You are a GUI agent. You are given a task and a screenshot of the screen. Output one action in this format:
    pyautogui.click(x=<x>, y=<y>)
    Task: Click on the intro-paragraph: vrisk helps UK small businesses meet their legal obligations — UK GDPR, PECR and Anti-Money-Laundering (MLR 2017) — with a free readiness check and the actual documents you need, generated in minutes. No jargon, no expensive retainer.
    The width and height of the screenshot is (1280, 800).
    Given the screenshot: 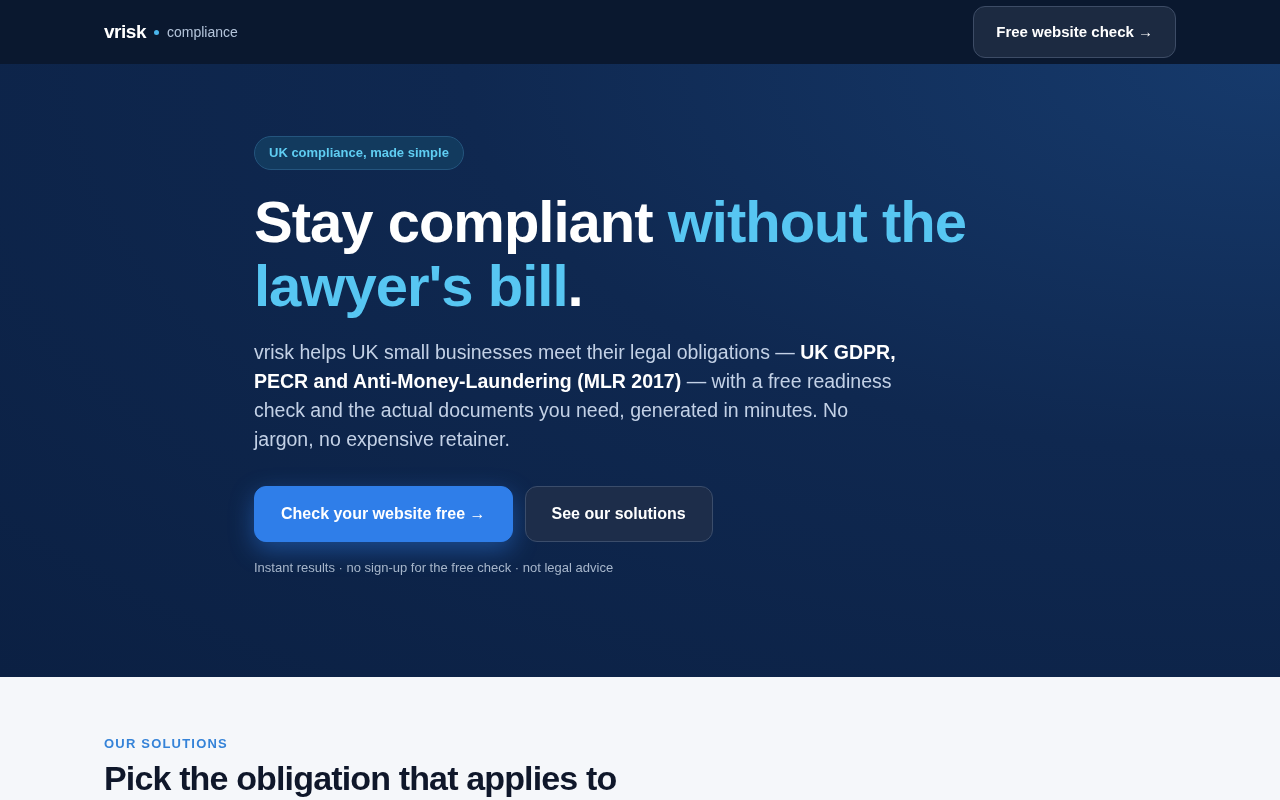 What is the action you would take?
    pyautogui.click(x=575, y=396)
    